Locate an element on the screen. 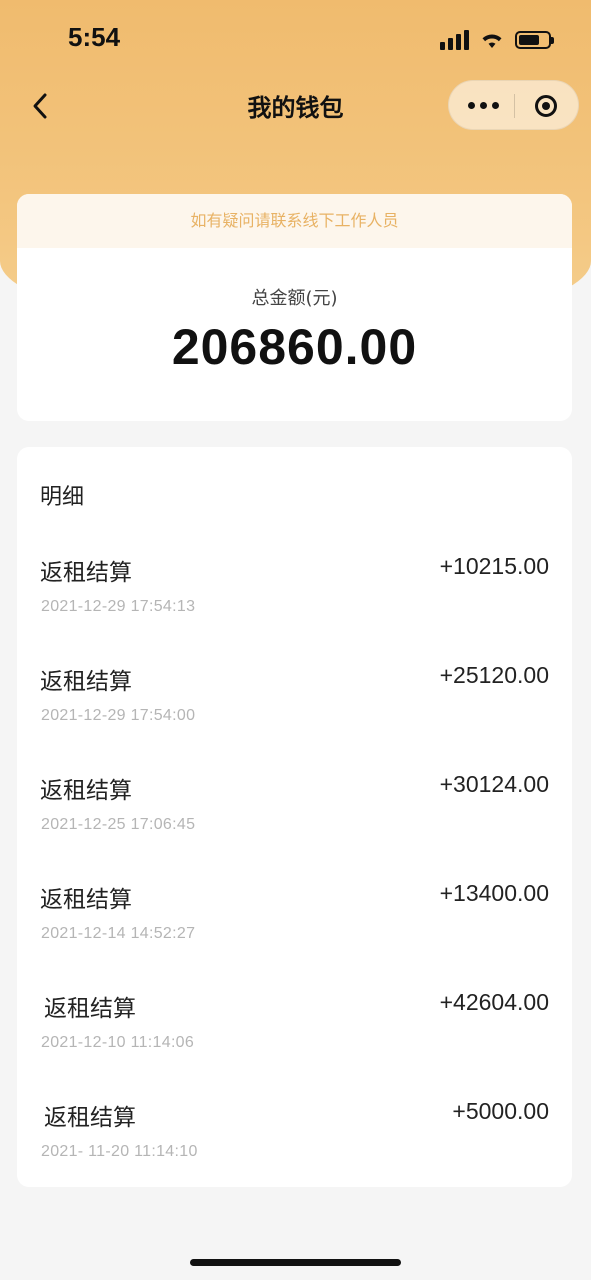  close-miniprogram-button is located at coordinates (546, 106).